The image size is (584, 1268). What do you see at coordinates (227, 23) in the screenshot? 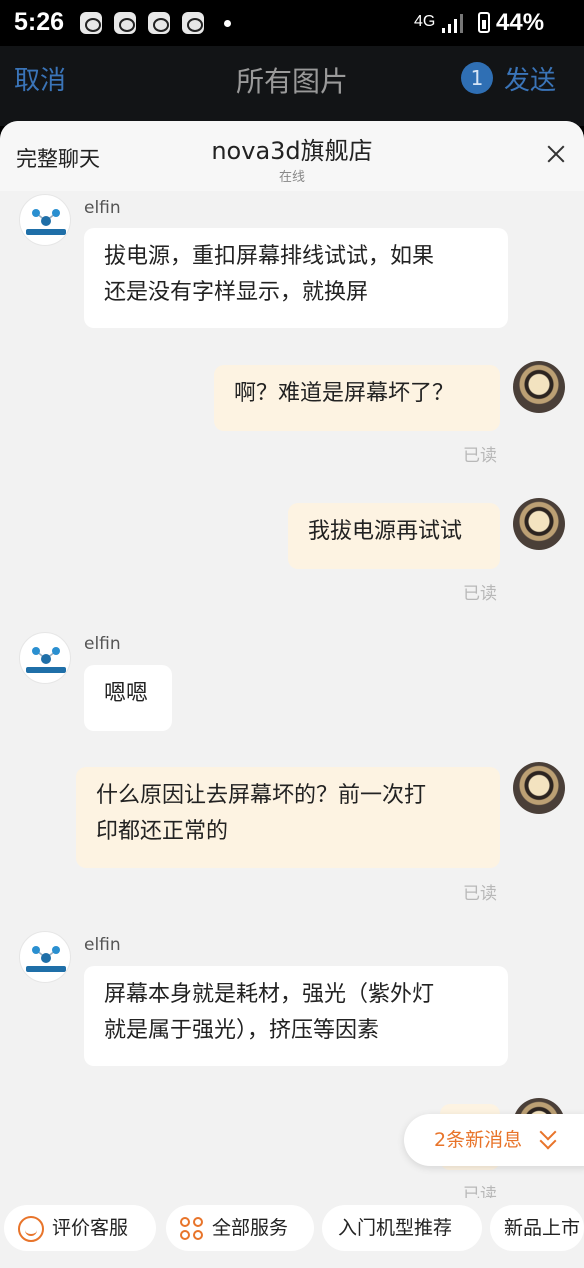
I see `more-notifications-dot` at bounding box center [227, 23].